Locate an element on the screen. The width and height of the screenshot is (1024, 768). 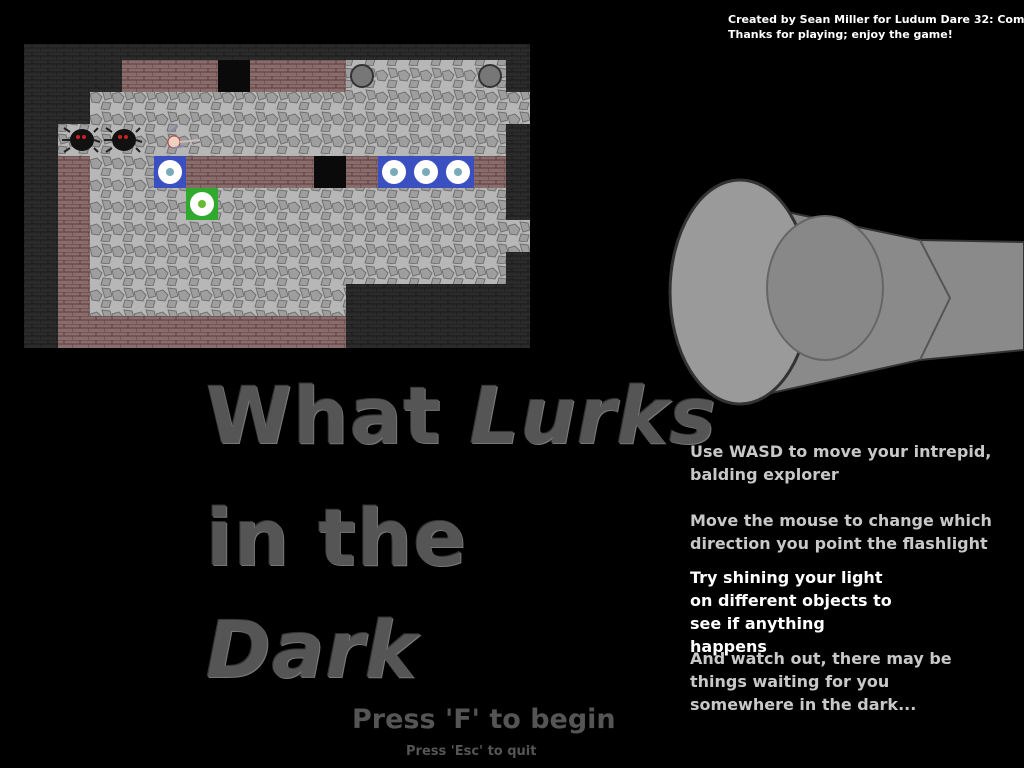
title-dark: Dark is located at coordinates (312, 651).